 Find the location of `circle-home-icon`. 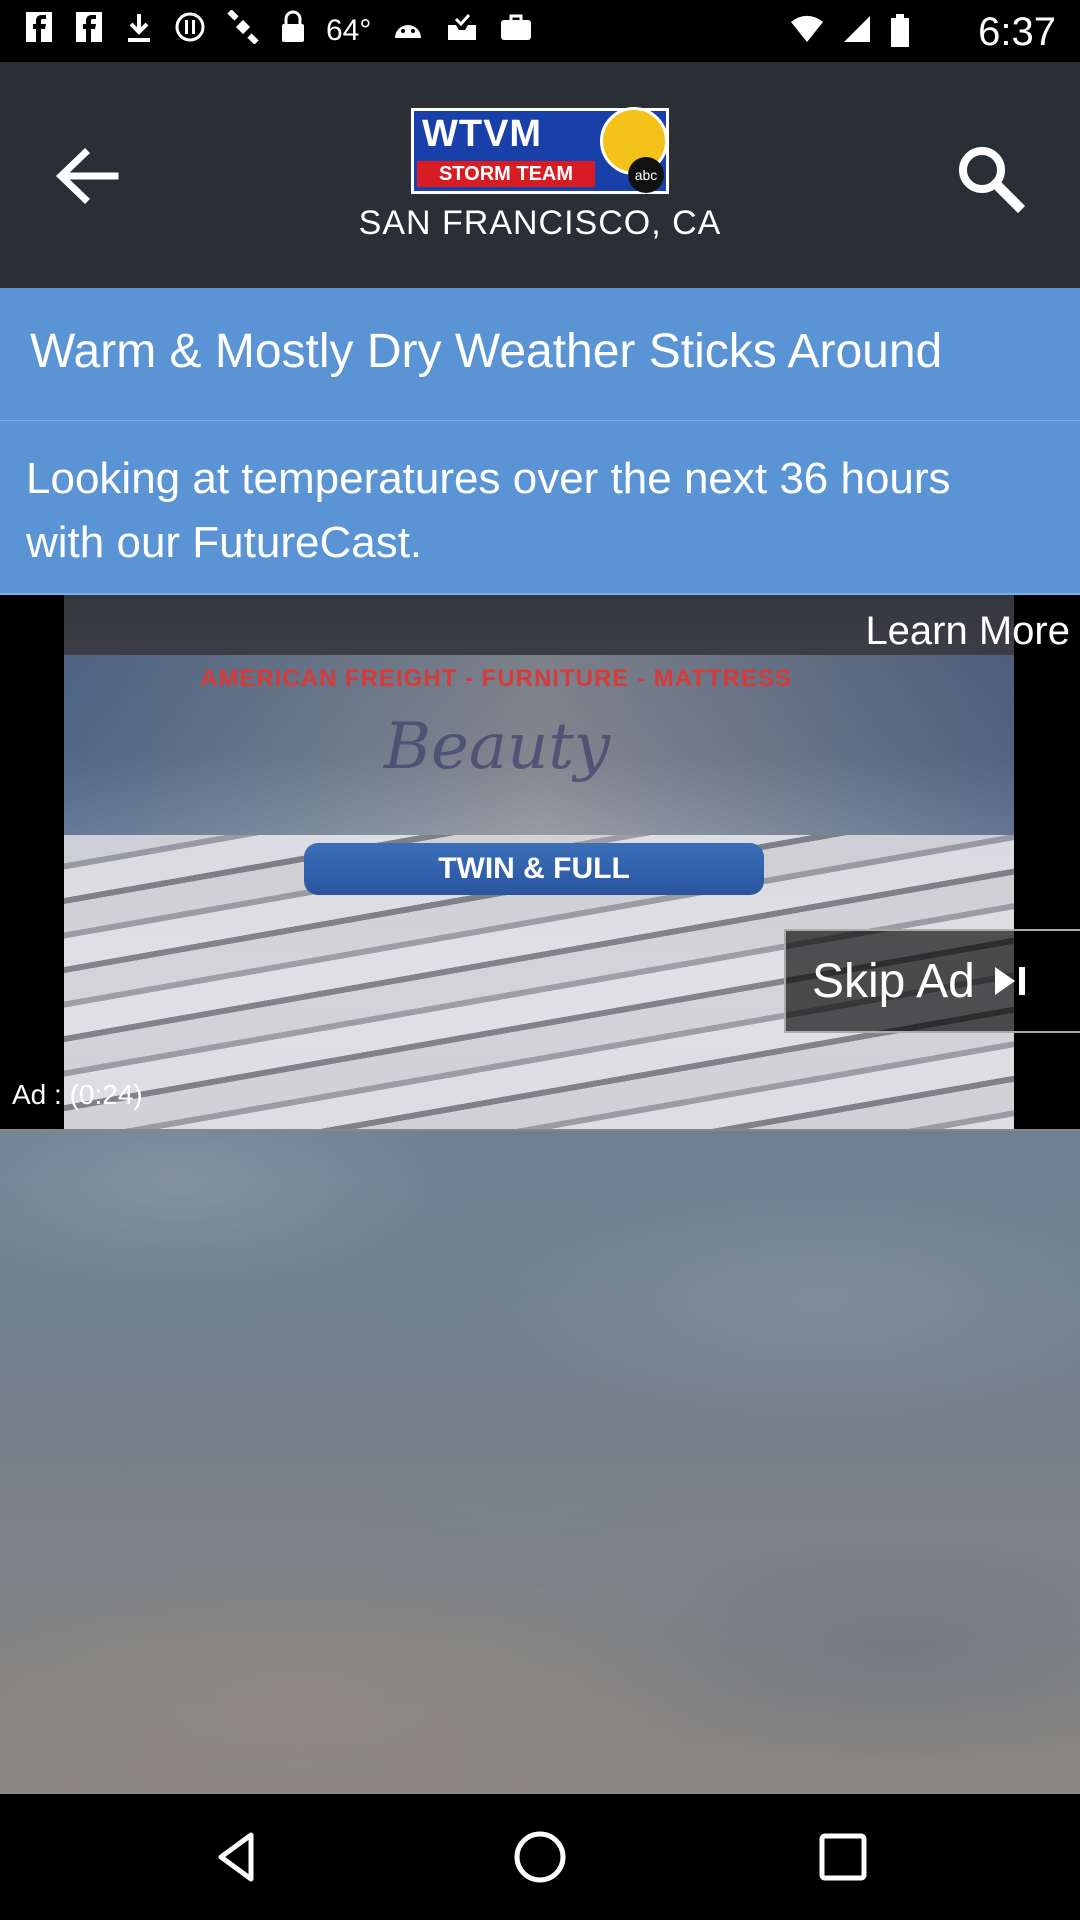

circle-home-icon is located at coordinates (540, 1857).